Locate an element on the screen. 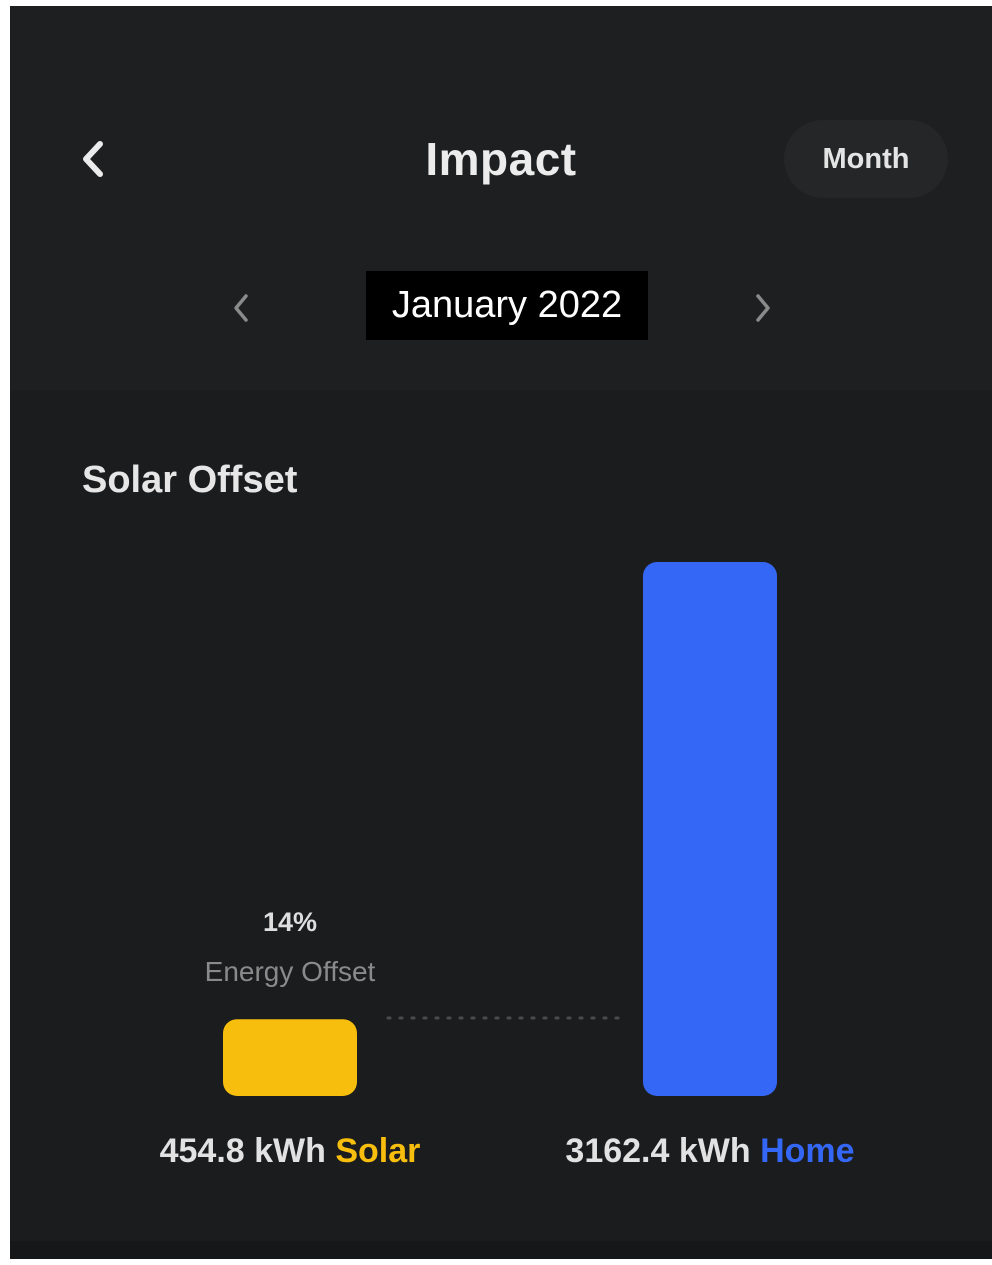 The width and height of the screenshot is (992, 1265). chevron-right-icon is located at coordinates (763, 308).